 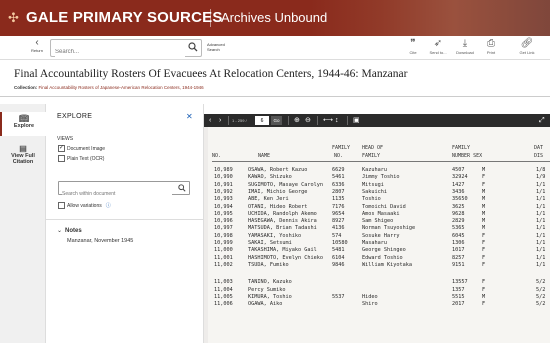 What do you see at coordinates (61, 148) in the screenshot?
I see `checkbox-checked: ✓` at bounding box center [61, 148].